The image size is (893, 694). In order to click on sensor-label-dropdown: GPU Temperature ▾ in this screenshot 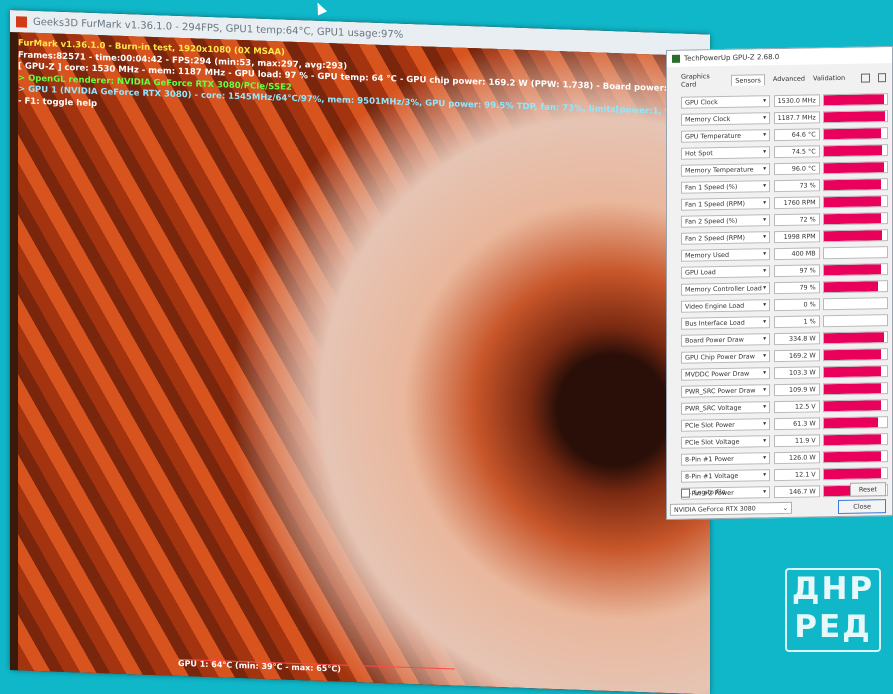, I will do `click(726, 135)`.